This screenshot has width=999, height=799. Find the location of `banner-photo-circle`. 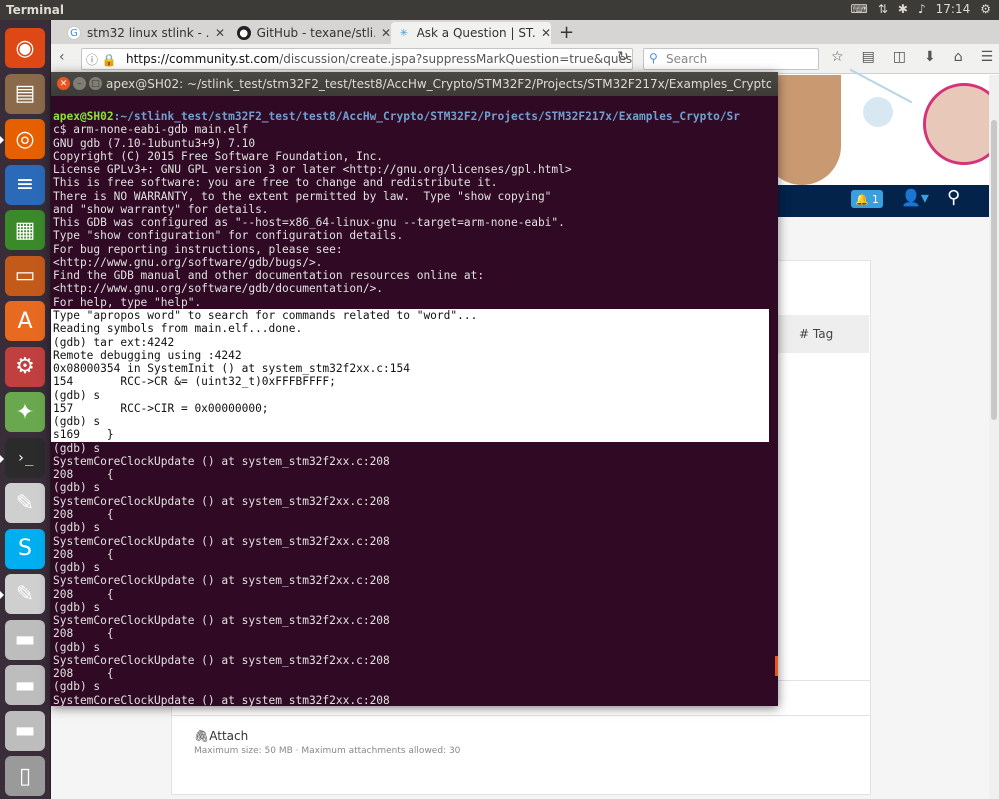

banner-photo-circle is located at coordinates (961, 124).